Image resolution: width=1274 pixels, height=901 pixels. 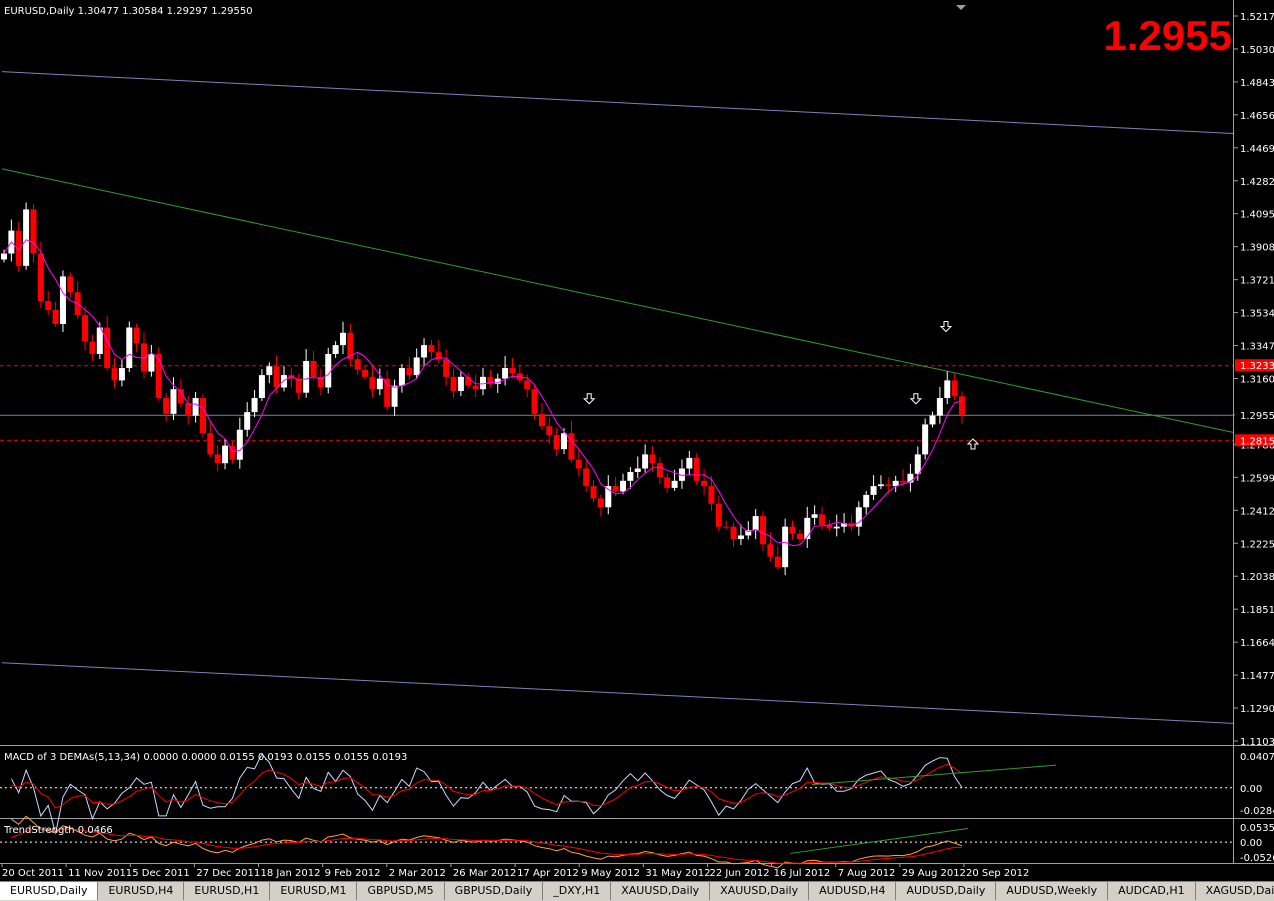 What do you see at coordinates (677, 873) in the screenshot?
I see `date-tick-label: 31 May 2012` at bounding box center [677, 873].